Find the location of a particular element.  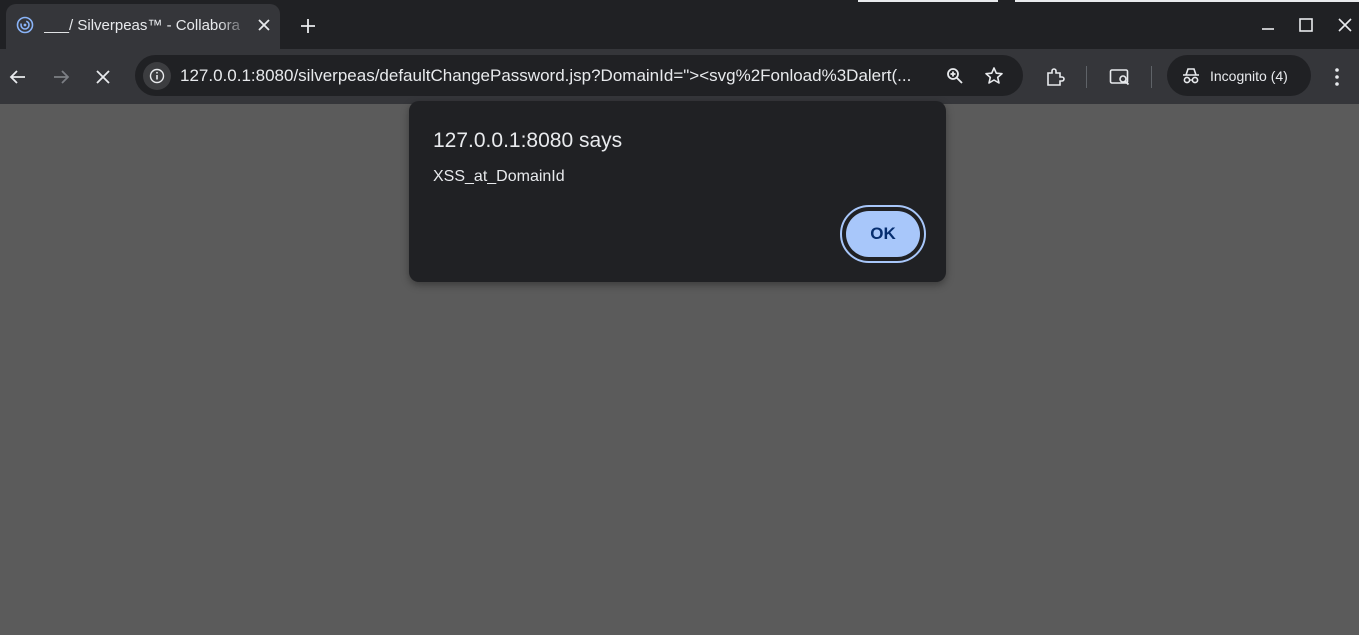

minimize-button is located at coordinates (1268, 25).